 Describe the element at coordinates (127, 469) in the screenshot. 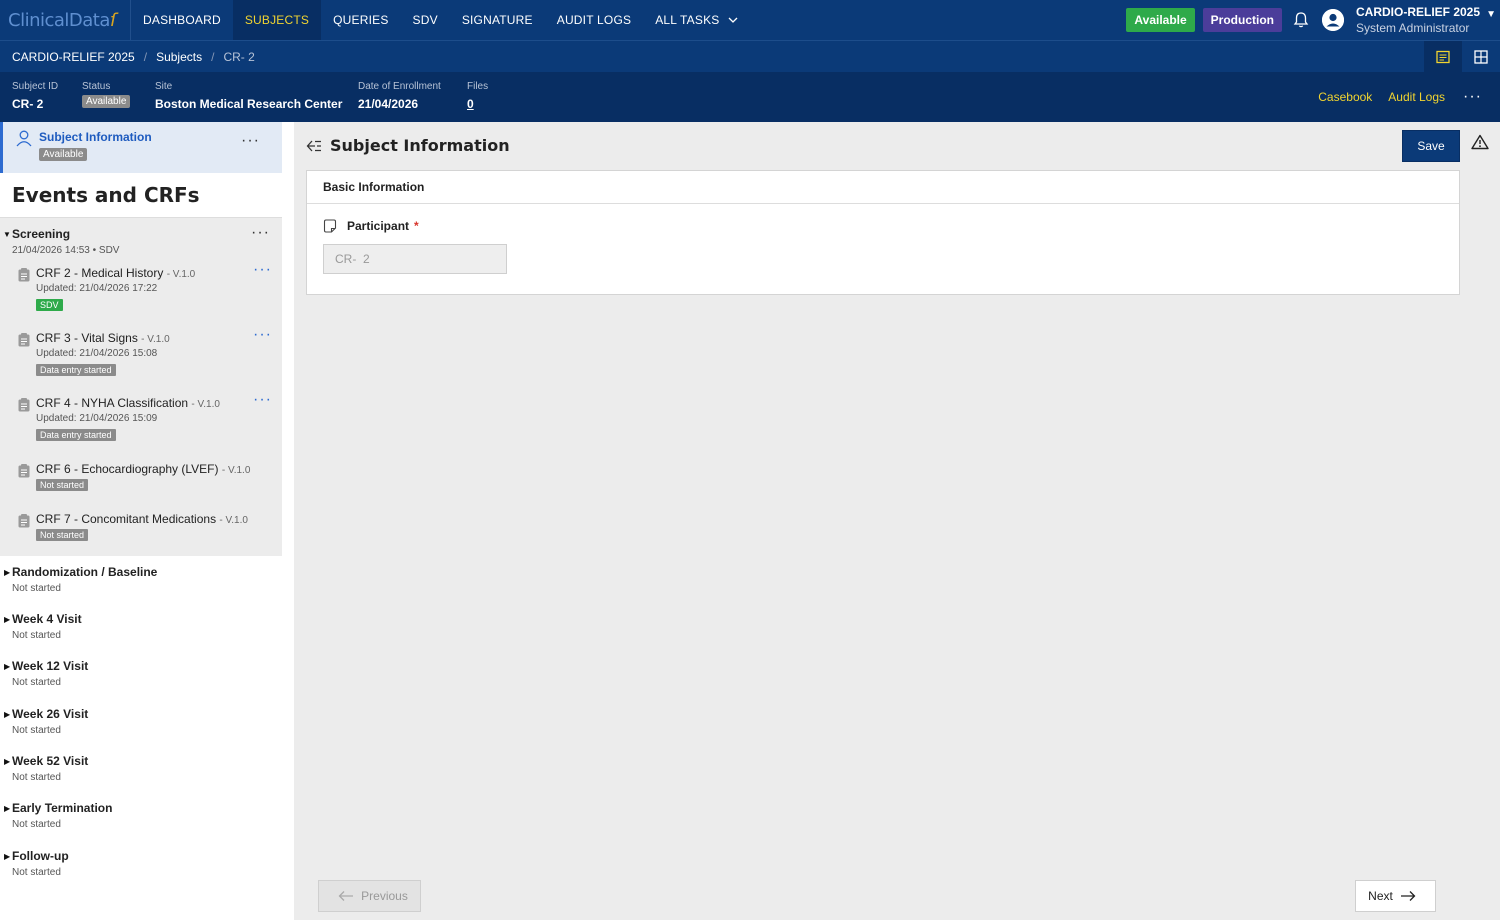

I see `crf-name: CRF 6 - Echocardiography (LVEF)` at that location.